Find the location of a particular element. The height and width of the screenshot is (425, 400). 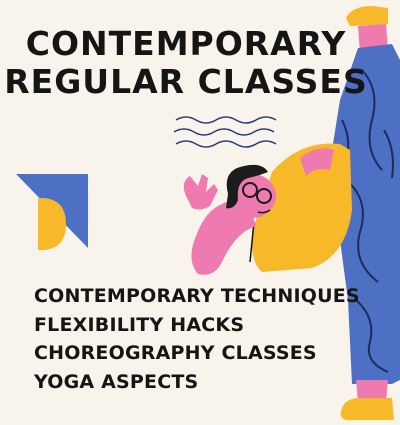

hand is located at coordinates (200, 192).